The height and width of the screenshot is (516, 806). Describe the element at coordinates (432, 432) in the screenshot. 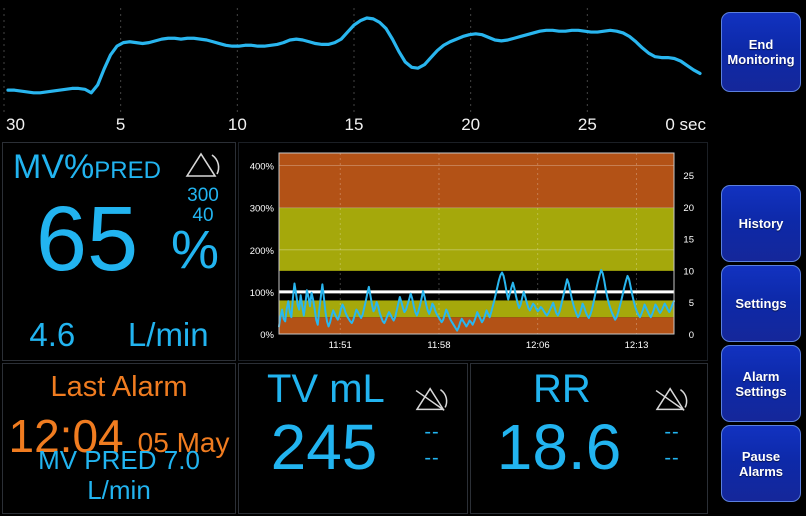

I see `tv-alarm-high: --` at that location.